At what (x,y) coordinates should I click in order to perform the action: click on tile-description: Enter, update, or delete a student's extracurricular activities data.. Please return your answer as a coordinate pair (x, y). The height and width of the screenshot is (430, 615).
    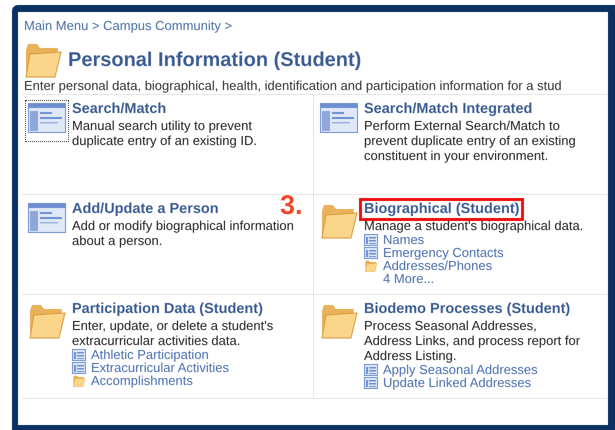
    Looking at the image, I should click on (173, 333).